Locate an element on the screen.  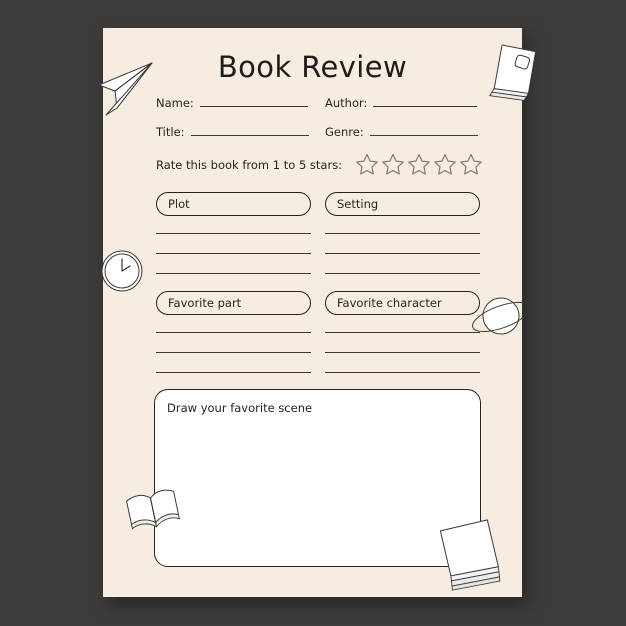
rating-label: Rate this book from 1 to 5 stars: is located at coordinates (249, 164).